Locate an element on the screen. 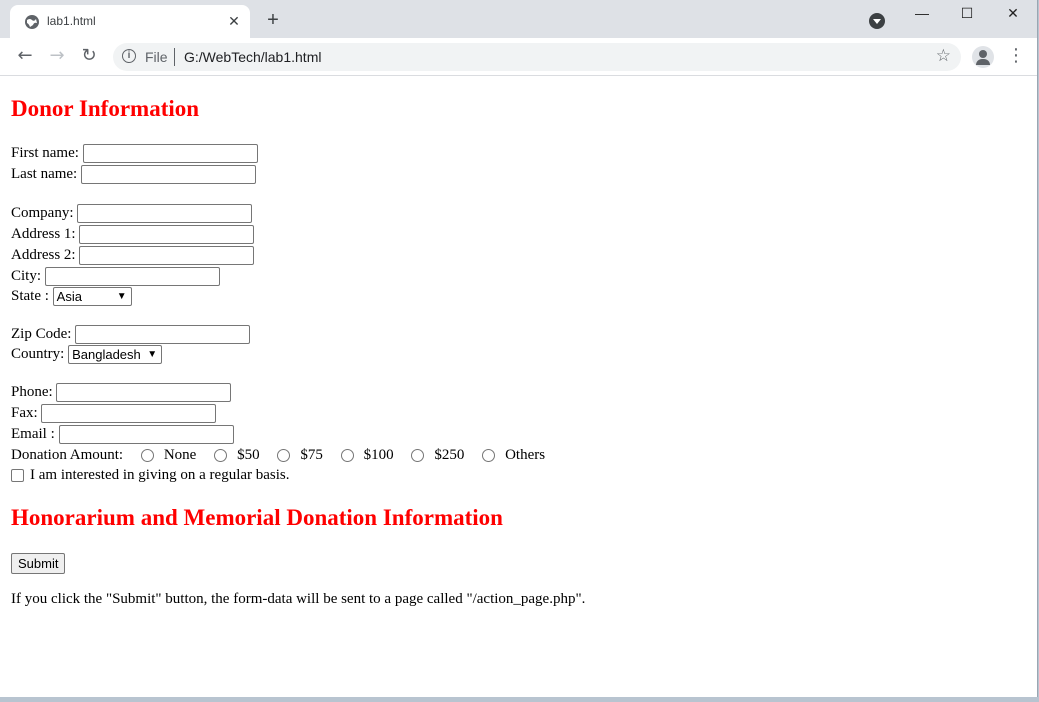  address1-label: Address 1: is located at coordinates (43, 234).